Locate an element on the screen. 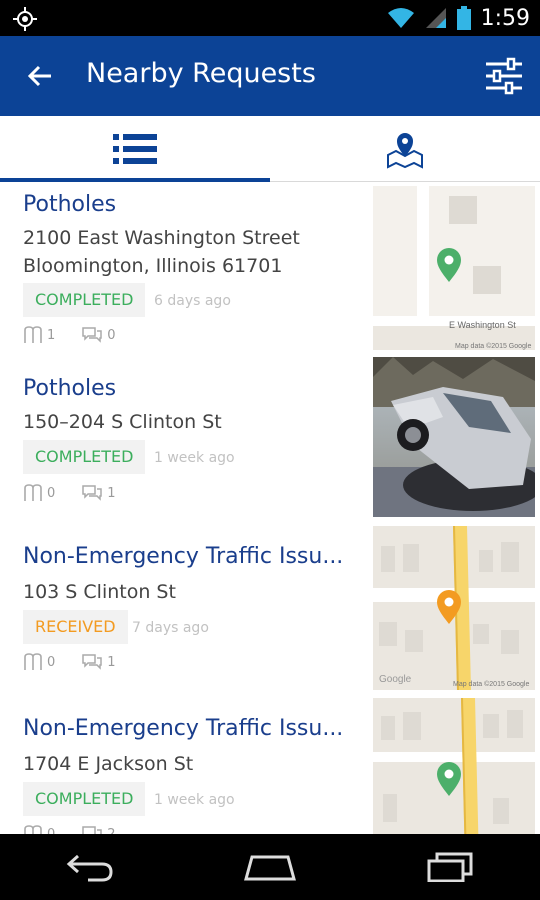  location-crosshair-icon is located at coordinates (25, 19).